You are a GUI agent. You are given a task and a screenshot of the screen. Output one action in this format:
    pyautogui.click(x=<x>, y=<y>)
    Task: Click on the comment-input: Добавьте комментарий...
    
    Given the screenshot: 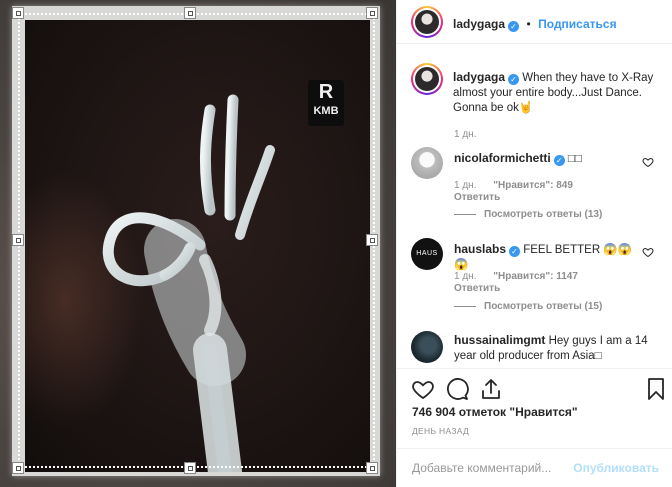 What is the action you would take?
    pyautogui.click(x=481, y=468)
    